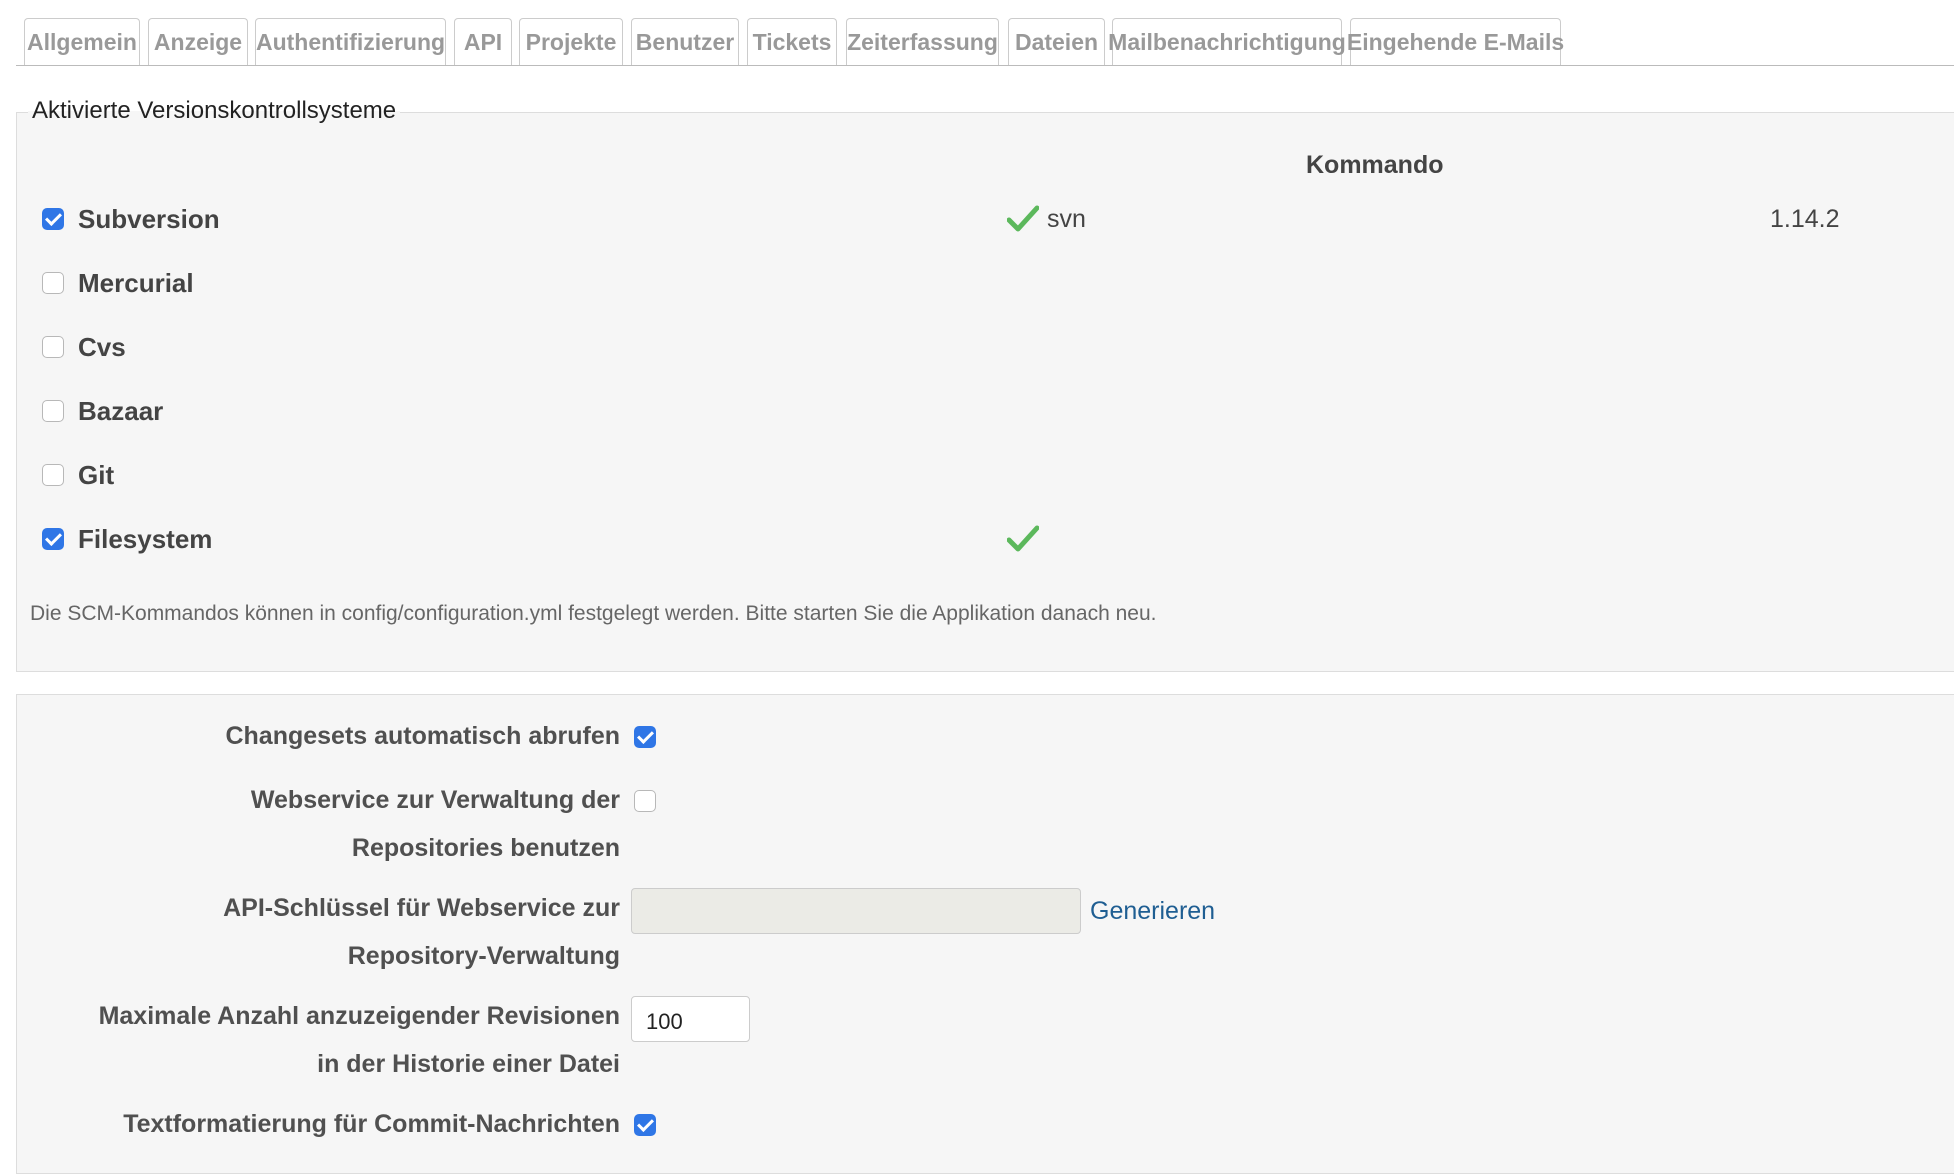 The height and width of the screenshot is (1176, 1954). What do you see at coordinates (856, 911) in the screenshot?
I see `api-key-input` at bounding box center [856, 911].